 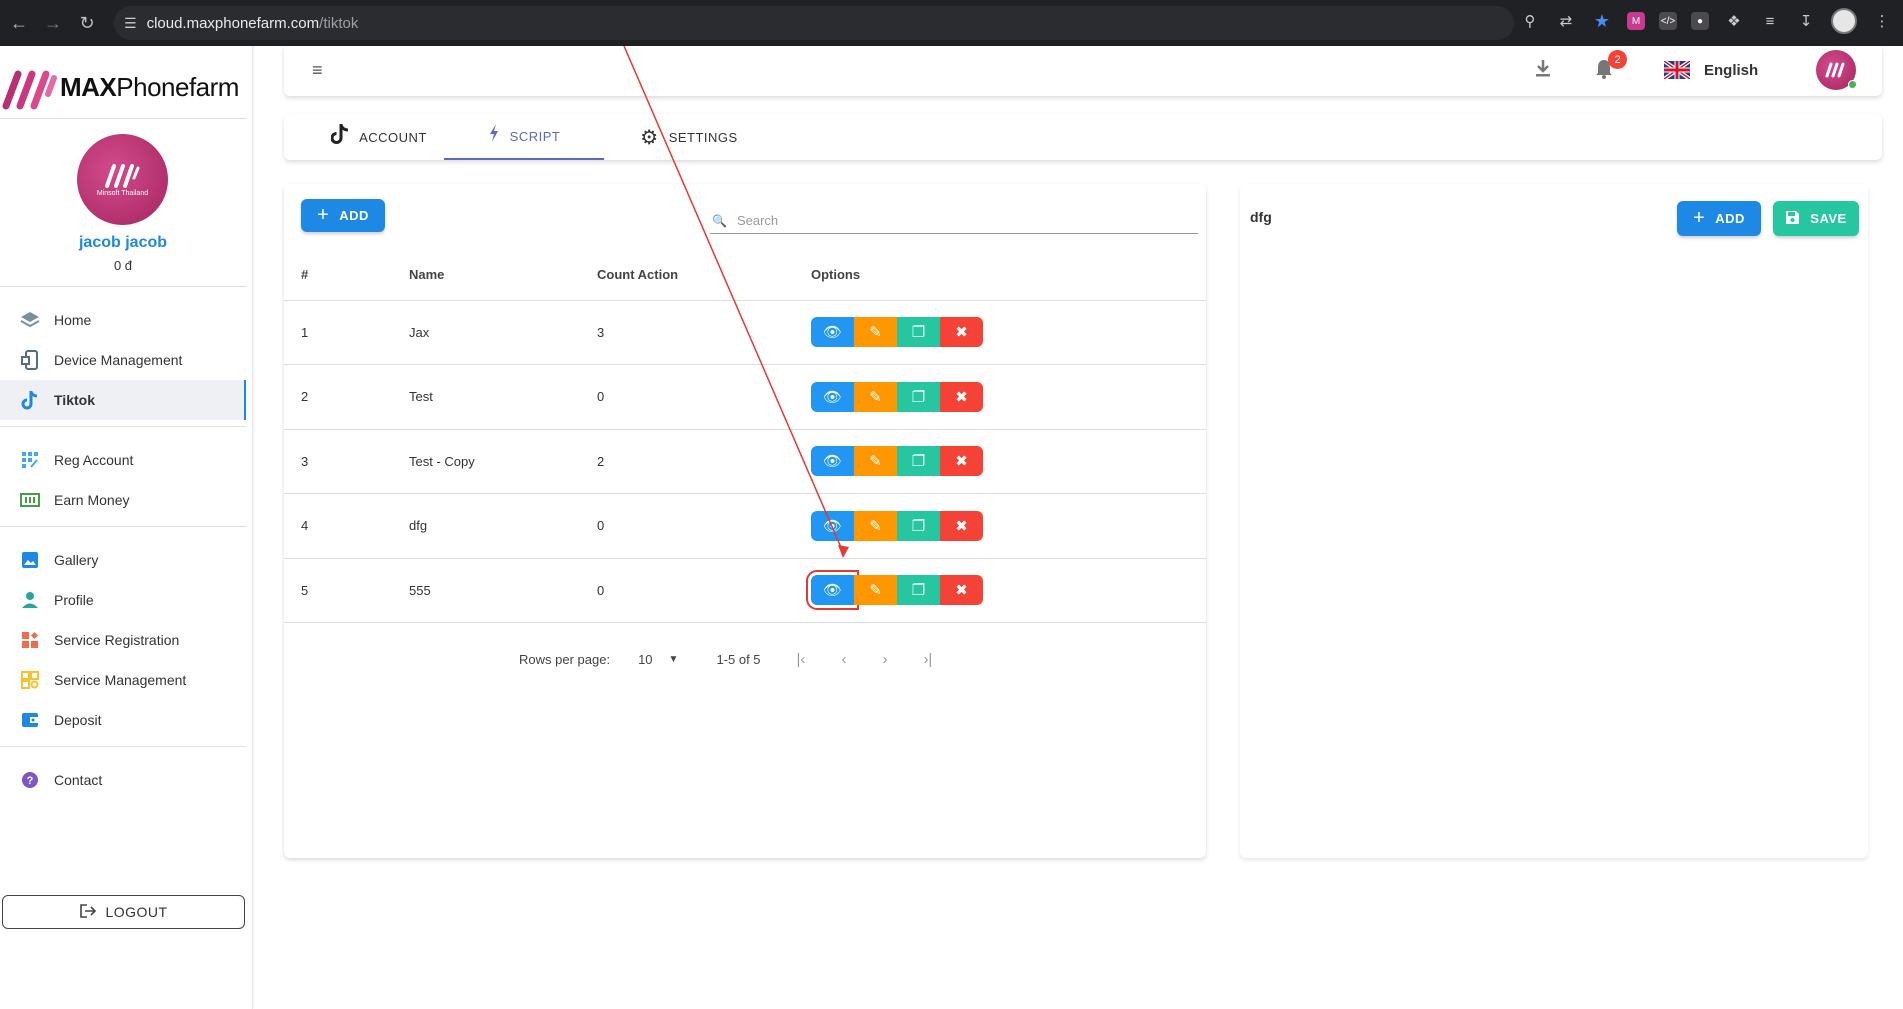 What do you see at coordinates (30, 460) in the screenshot?
I see `reg-account-icon` at bounding box center [30, 460].